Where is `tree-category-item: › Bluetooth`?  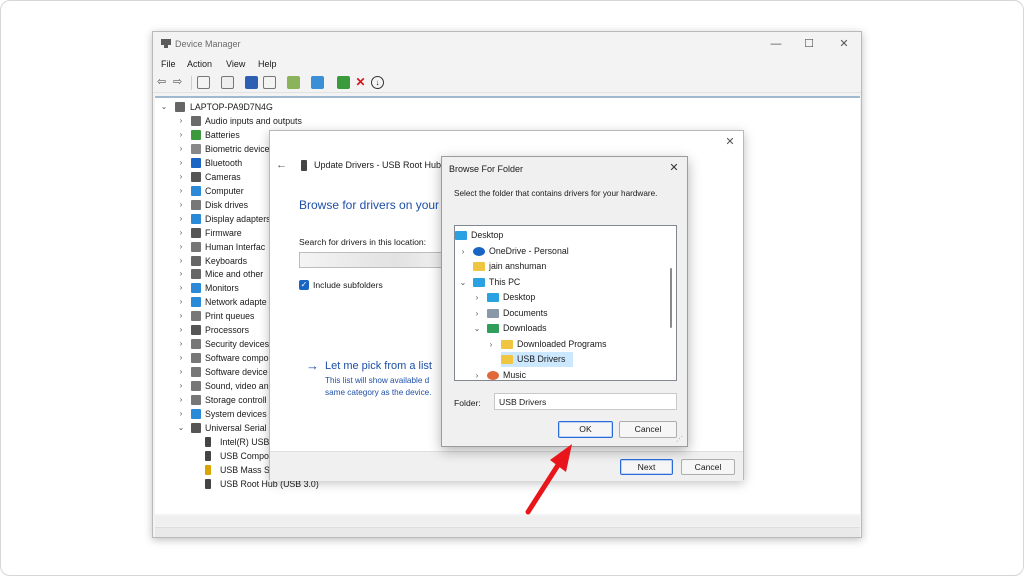 tree-category-item: › Bluetooth is located at coordinates (215, 163).